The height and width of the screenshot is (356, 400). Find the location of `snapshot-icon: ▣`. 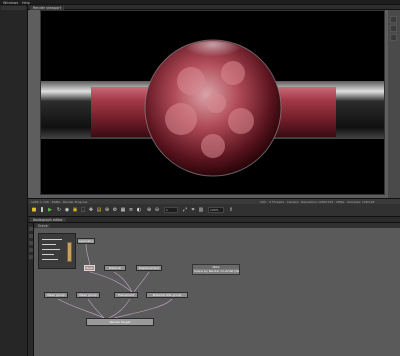

snapshot-icon: ▣ is located at coordinates (75, 210).